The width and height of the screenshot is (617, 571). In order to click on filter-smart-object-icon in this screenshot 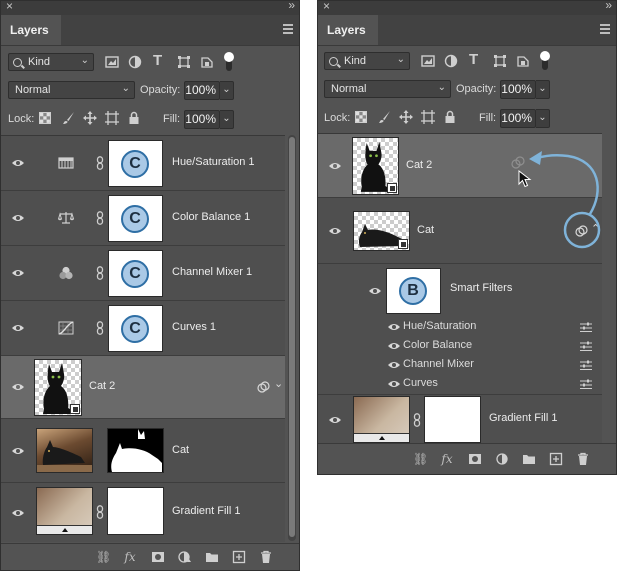, I will do `click(207, 62)`.